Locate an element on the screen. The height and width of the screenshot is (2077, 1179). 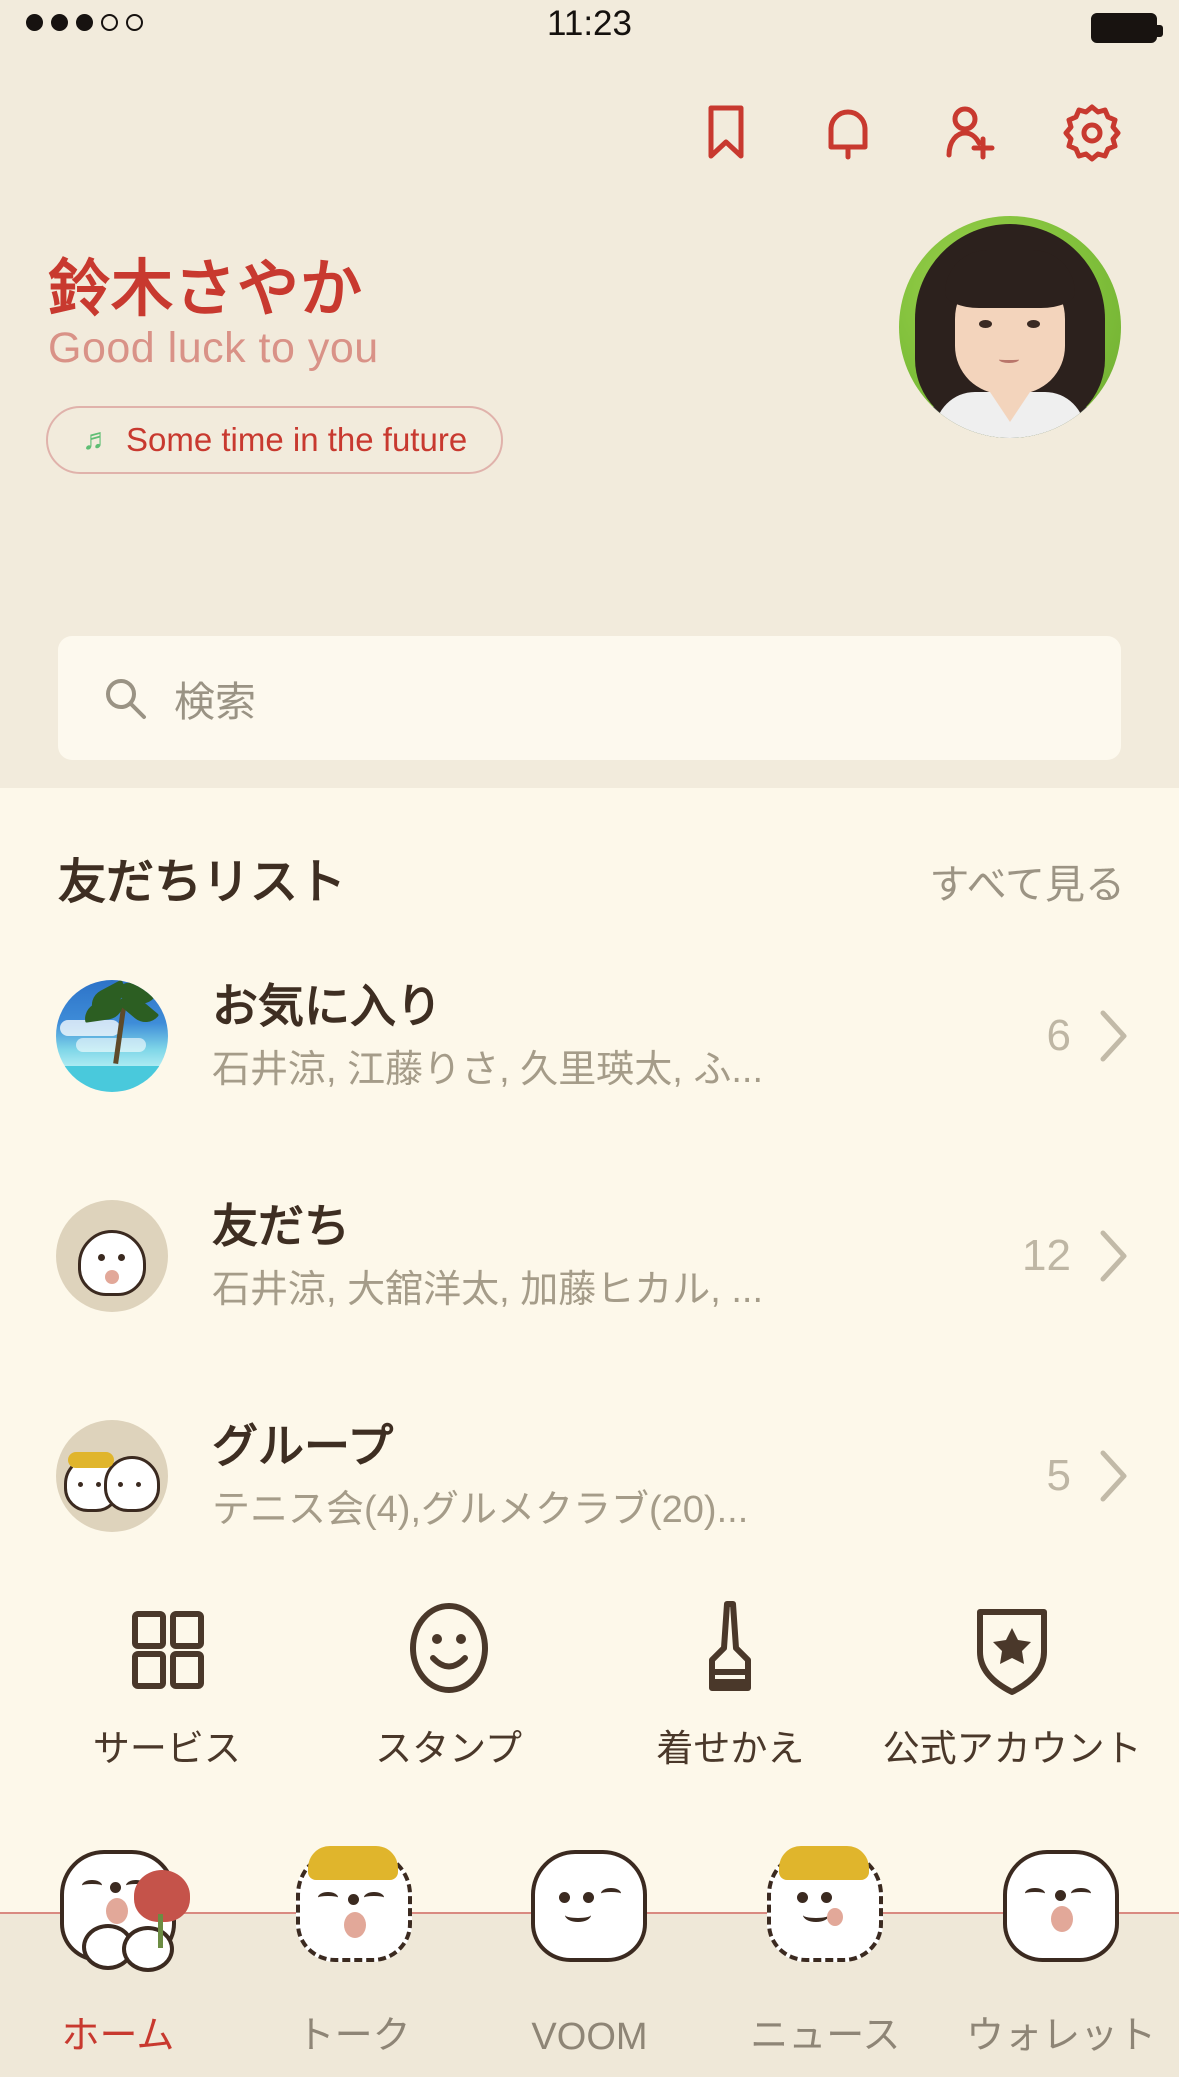
shortcut-stickers: スタンプ is located at coordinates (449, 1684).